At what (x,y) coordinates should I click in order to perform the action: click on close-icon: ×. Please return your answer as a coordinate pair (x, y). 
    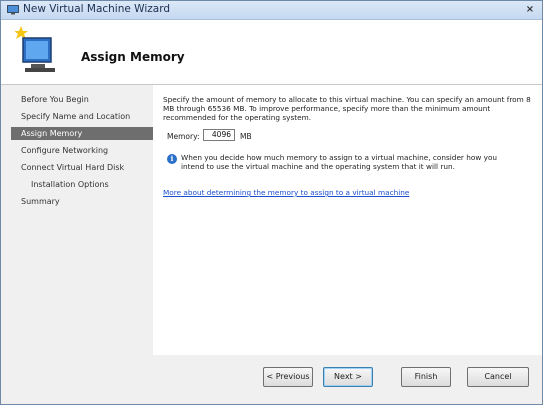
    Looking at the image, I should click on (530, 10).